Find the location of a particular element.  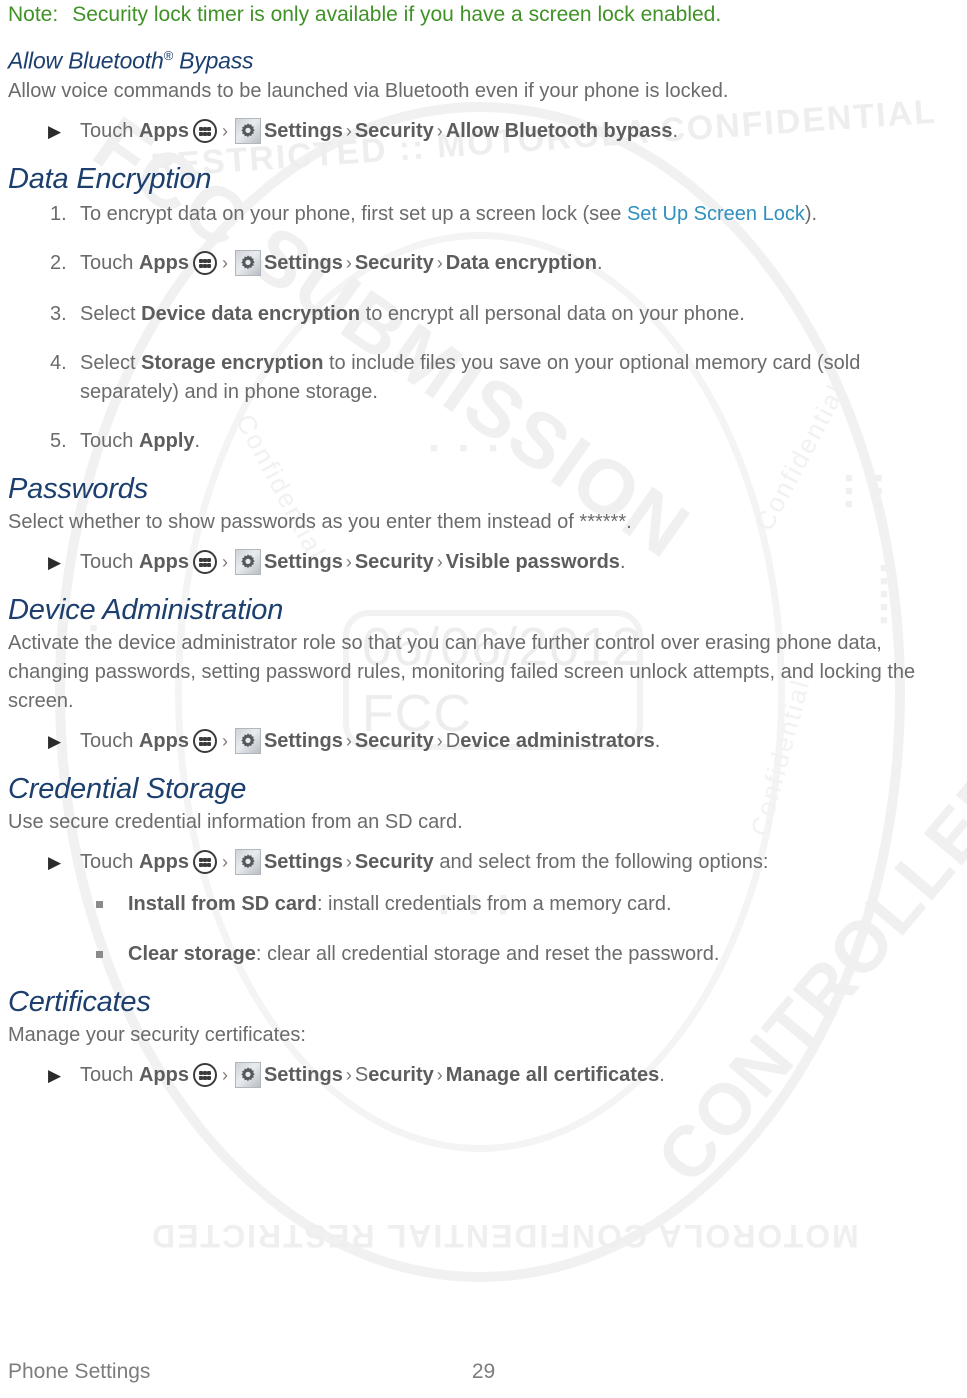

footer-page-number: 29 is located at coordinates (483, 1371).